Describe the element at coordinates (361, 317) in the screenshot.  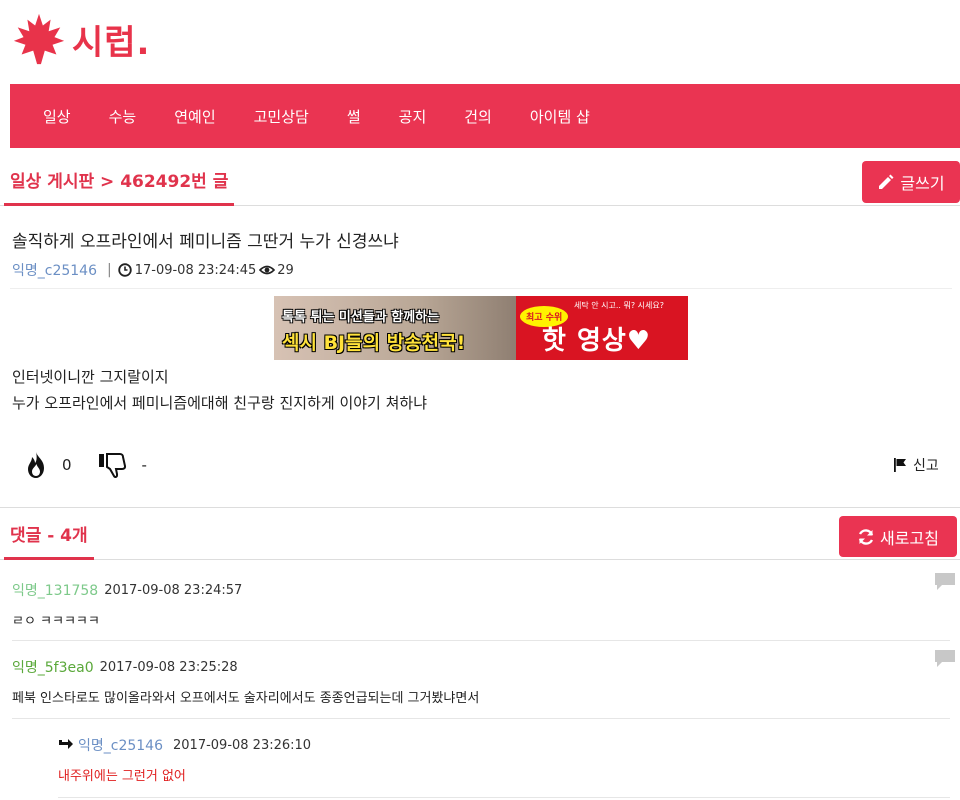
I see `ad-line1: 톡톡 튀는 미션들과 함께하는` at that location.